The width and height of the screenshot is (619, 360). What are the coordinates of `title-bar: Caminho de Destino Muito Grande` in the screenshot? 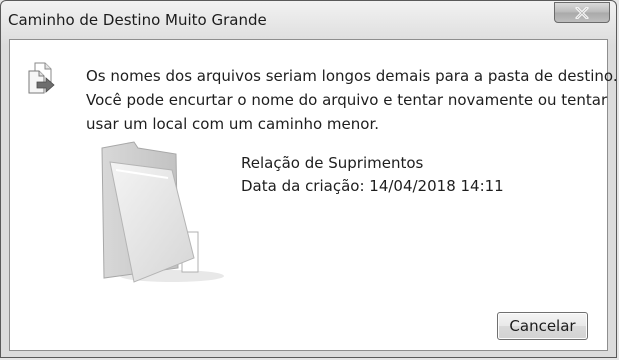 It's located at (308, 20).